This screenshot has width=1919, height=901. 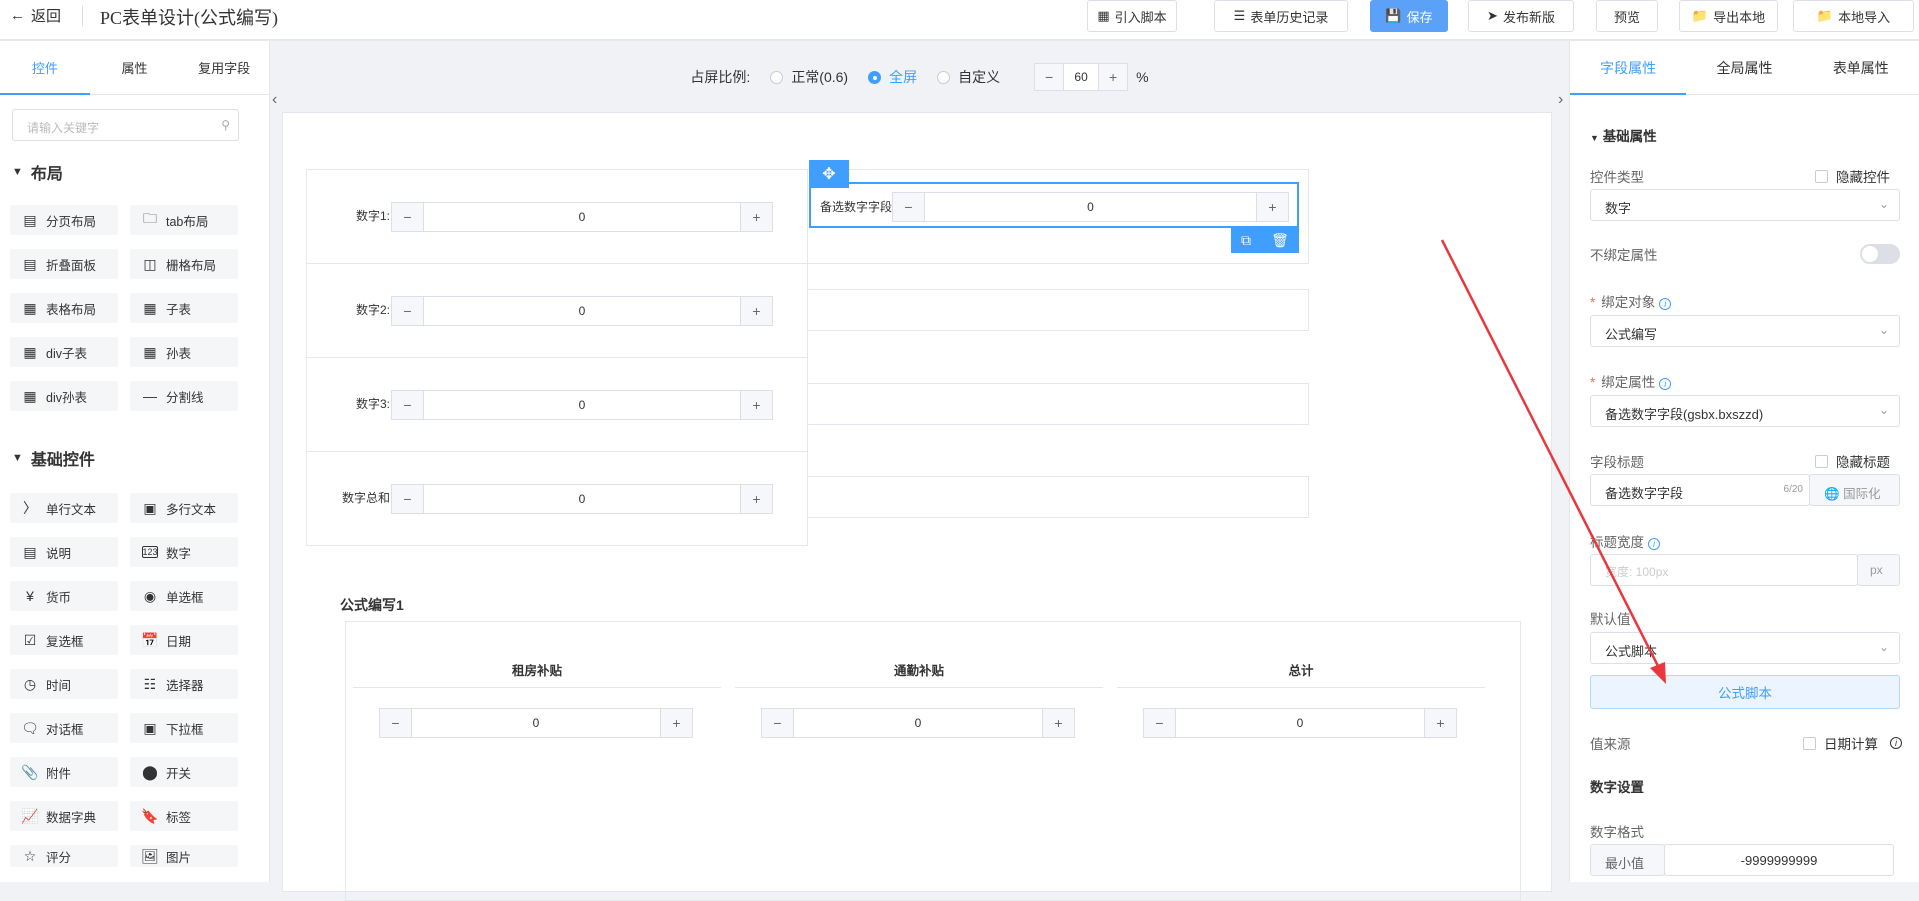 I want to click on control-div-grandchild-table: ▦ div孙表, so click(x=64, y=396).